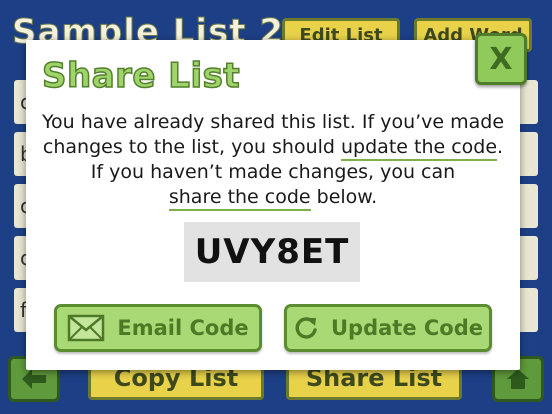  I want to click on message-text: changes to the list, you should, so click(192, 147).